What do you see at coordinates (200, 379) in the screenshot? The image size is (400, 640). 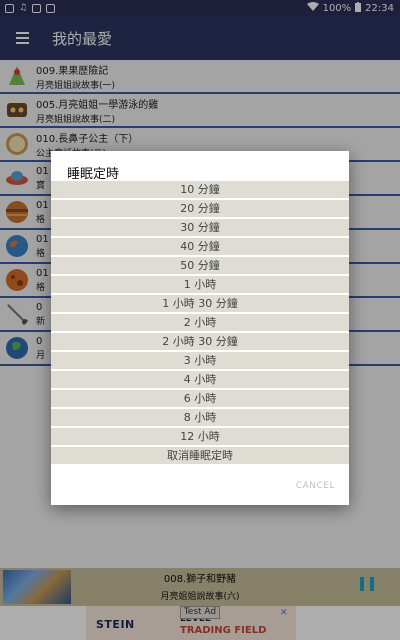 I see `timer-option: 4 小時` at bounding box center [200, 379].